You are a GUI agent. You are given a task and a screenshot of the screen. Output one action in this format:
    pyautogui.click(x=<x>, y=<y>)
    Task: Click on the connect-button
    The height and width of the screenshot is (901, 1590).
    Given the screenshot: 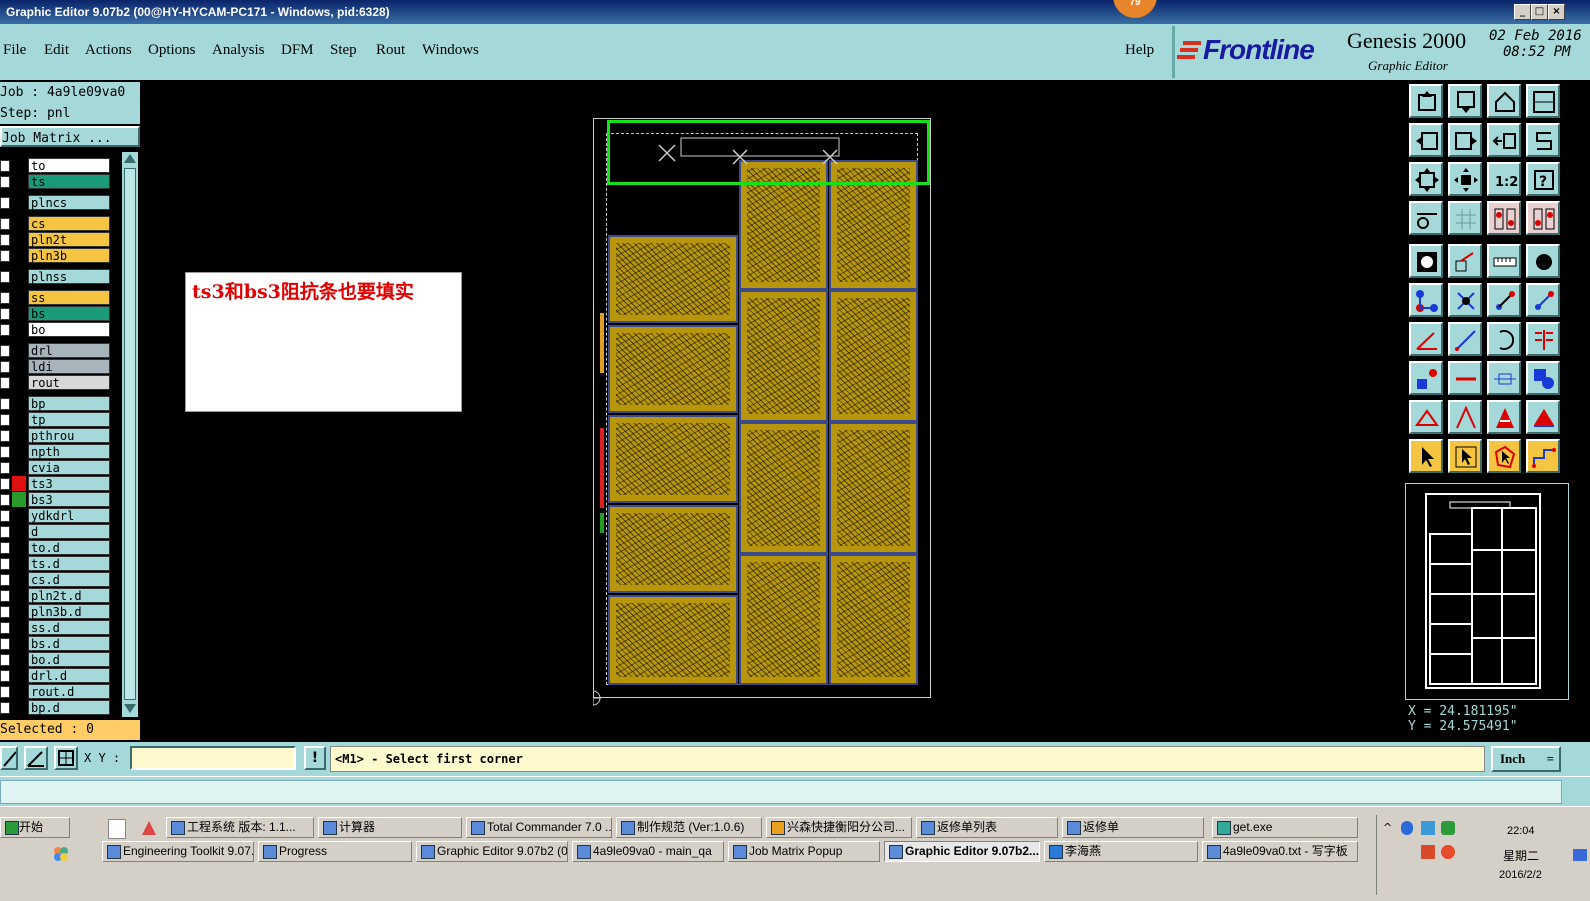 What is the action you would take?
    pyautogui.click(x=1426, y=300)
    